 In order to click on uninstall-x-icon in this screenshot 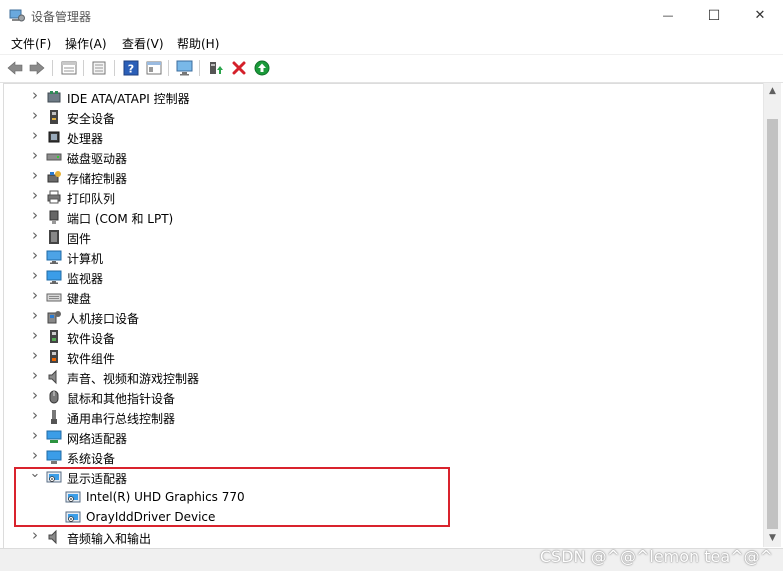, I will do `click(239, 68)`.